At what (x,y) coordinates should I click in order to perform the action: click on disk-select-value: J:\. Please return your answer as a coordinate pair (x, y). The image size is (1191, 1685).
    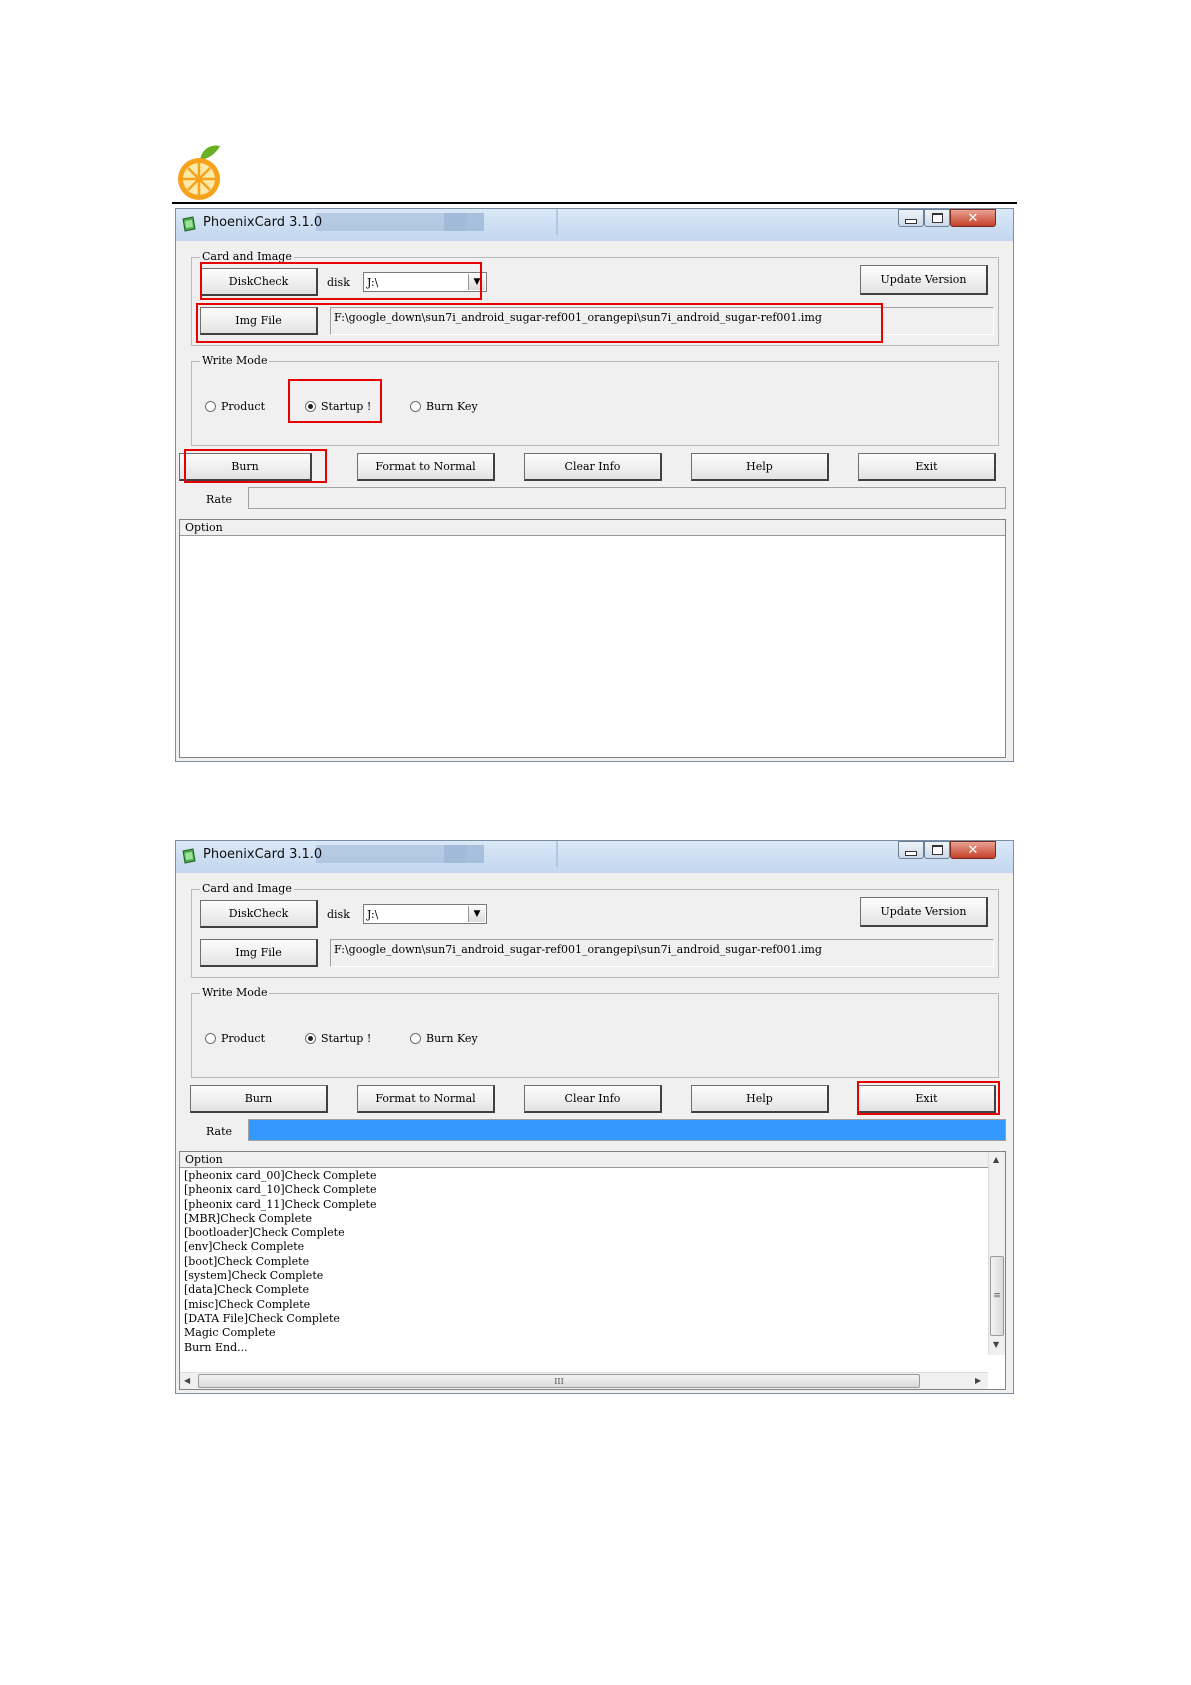
    Looking at the image, I should click on (373, 914).